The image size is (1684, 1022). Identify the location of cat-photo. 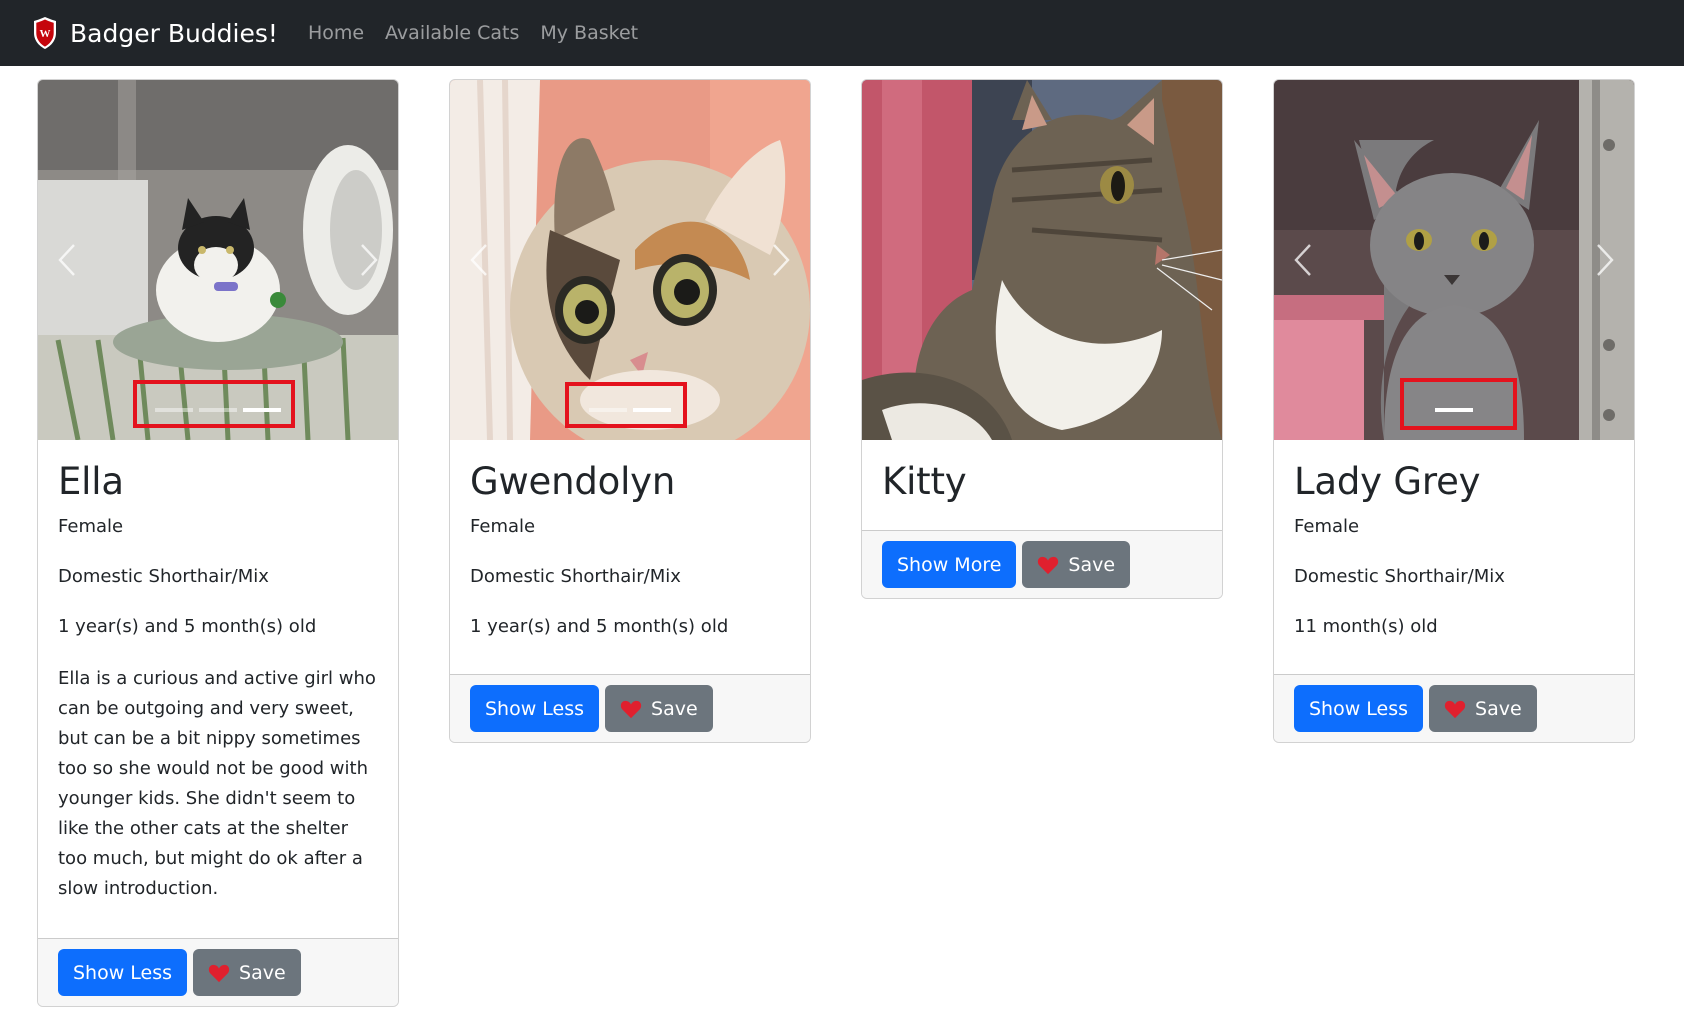
(1042, 260).